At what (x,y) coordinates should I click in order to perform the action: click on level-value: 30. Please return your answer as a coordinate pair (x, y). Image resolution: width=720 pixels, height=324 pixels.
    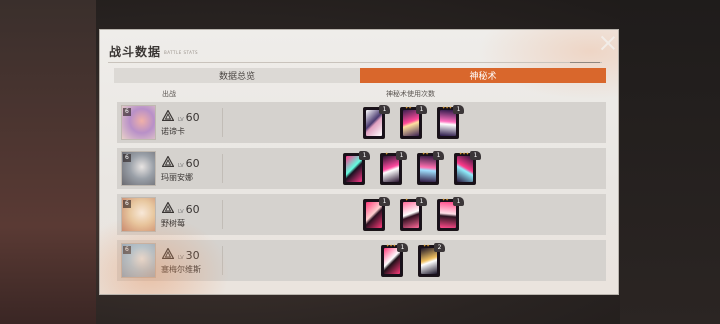
    Looking at the image, I should click on (192, 255).